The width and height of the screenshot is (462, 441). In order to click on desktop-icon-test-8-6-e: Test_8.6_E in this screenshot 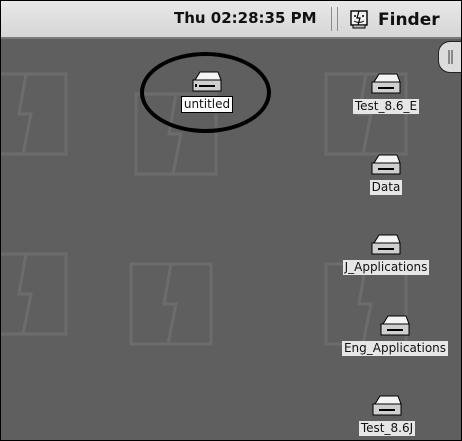, I will do `click(386, 93)`.